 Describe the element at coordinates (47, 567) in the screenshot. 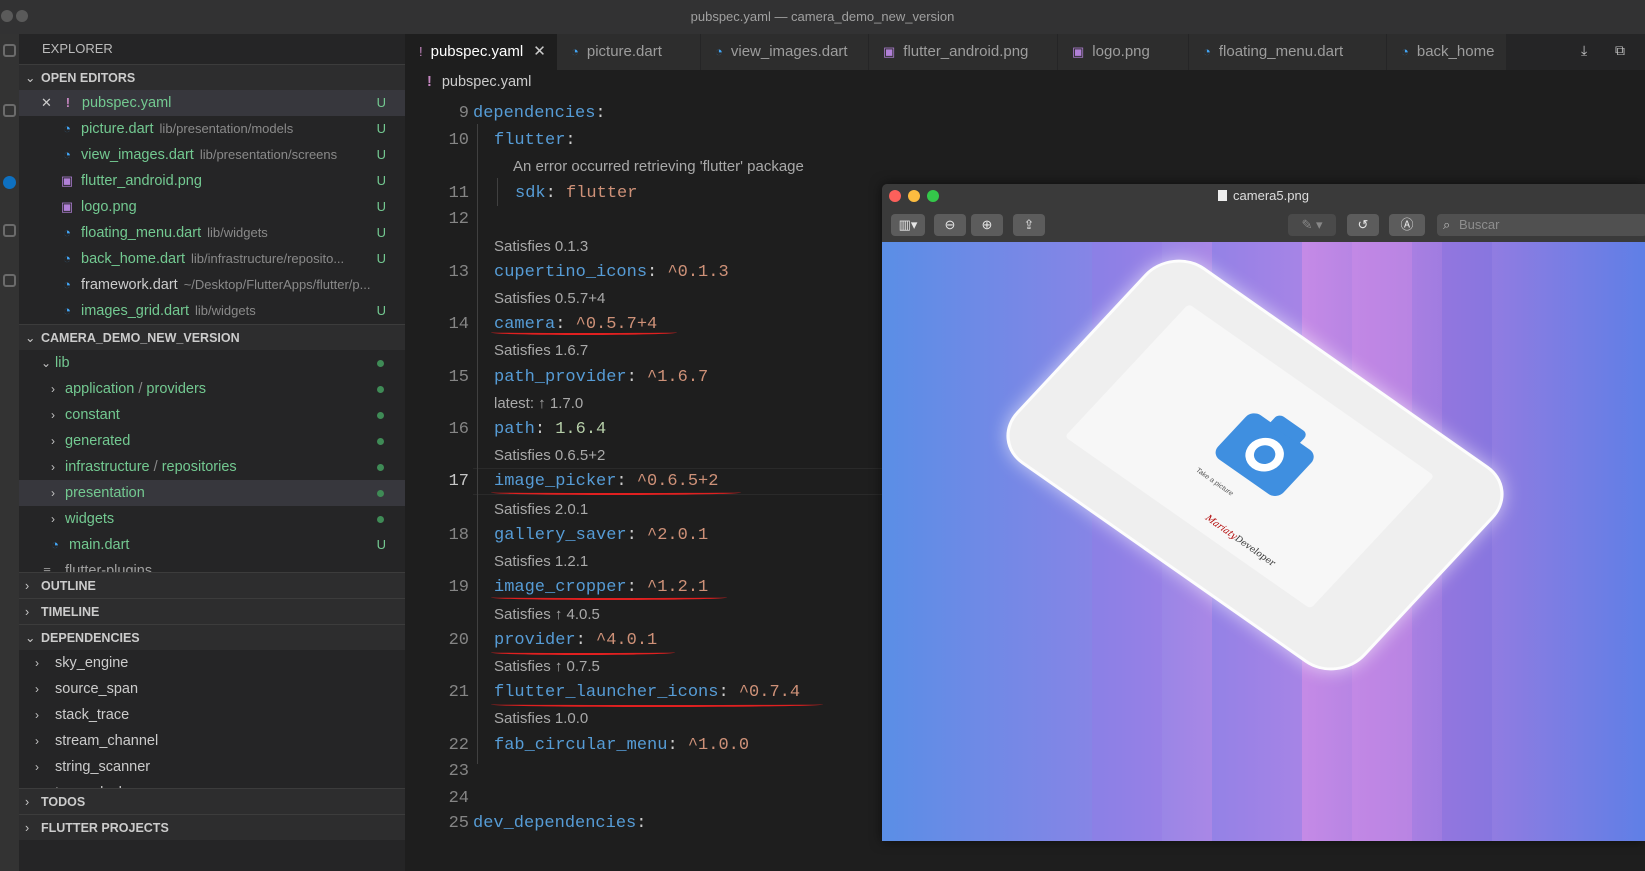

I see `settings-file-icon: ≡` at that location.